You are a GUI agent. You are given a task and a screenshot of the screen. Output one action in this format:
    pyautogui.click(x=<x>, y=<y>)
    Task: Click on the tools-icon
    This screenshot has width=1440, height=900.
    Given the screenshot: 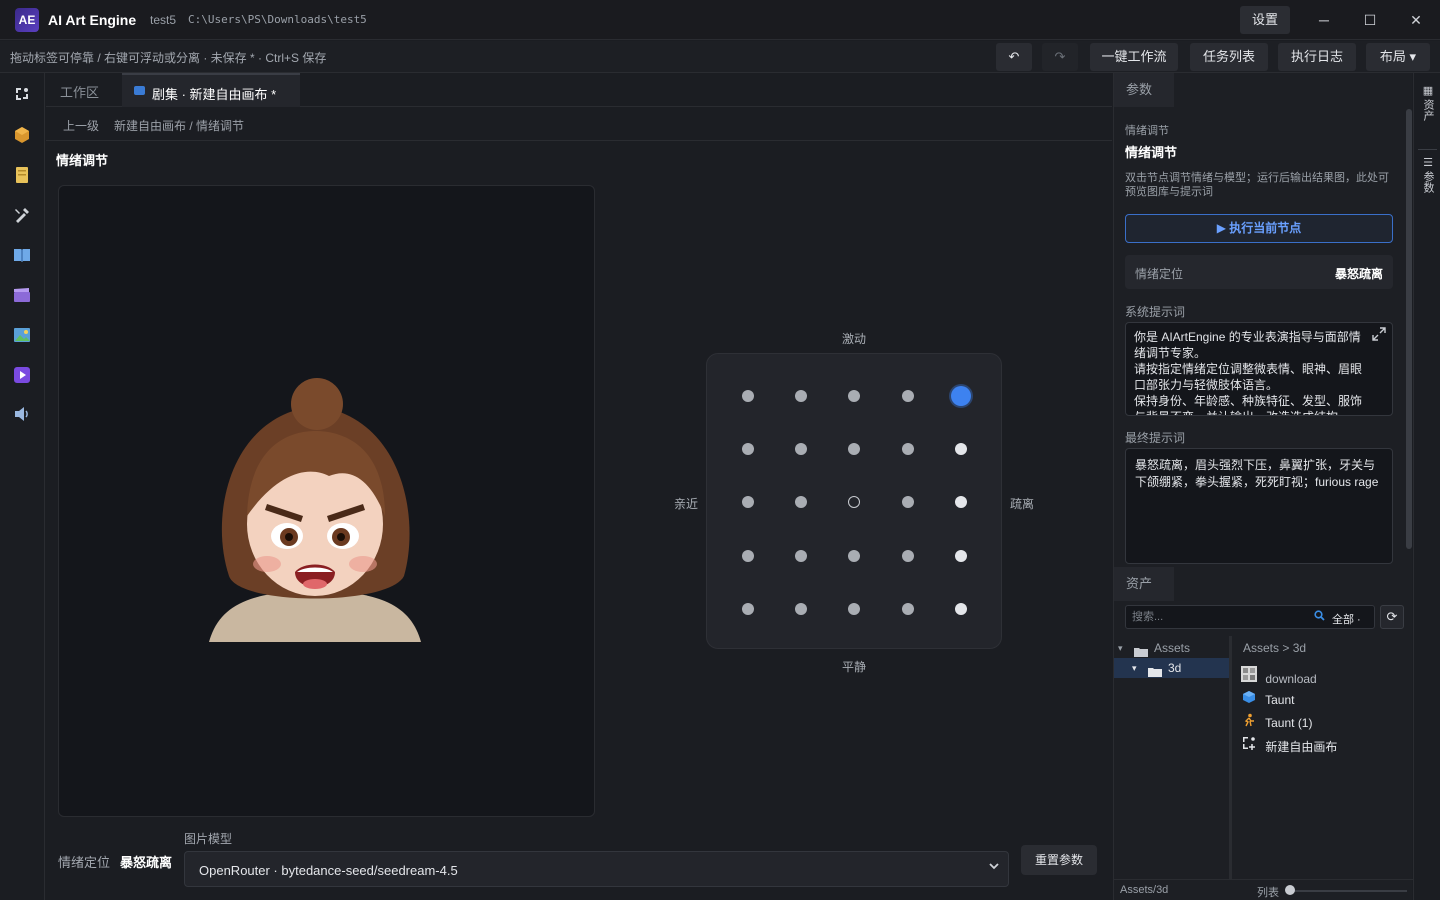 What is the action you would take?
    pyautogui.click(x=22, y=218)
    